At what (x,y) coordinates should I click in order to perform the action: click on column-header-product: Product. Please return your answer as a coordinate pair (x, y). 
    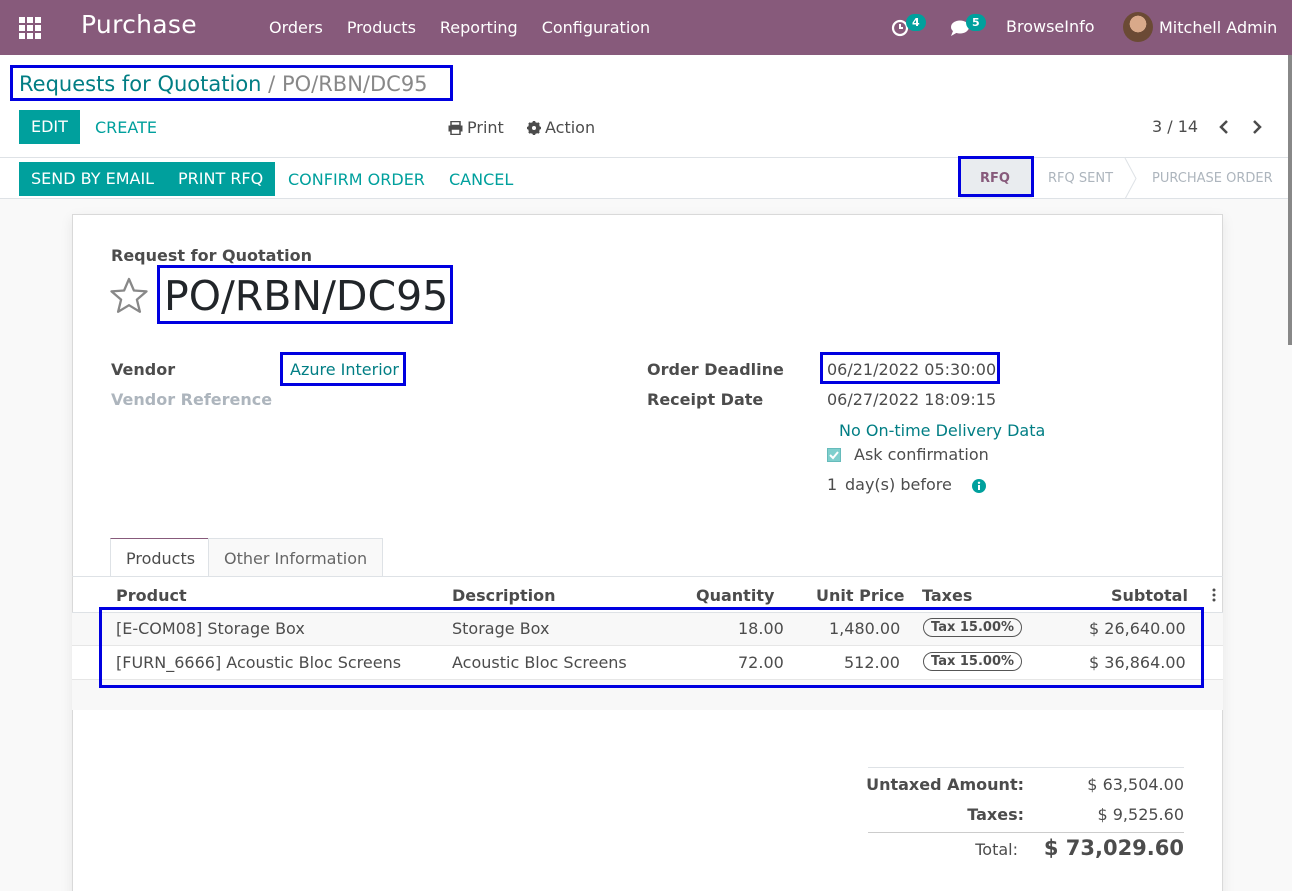
    Looking at the image, I should click on (151, 595).